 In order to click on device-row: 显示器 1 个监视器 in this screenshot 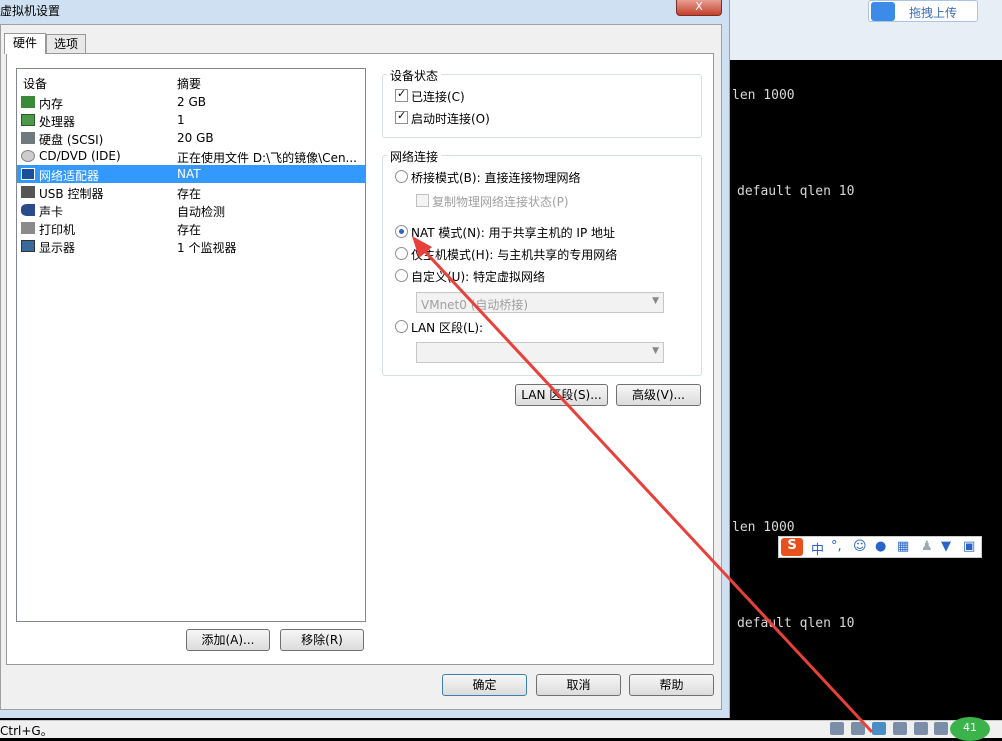, I will do `click(191, 246)`.